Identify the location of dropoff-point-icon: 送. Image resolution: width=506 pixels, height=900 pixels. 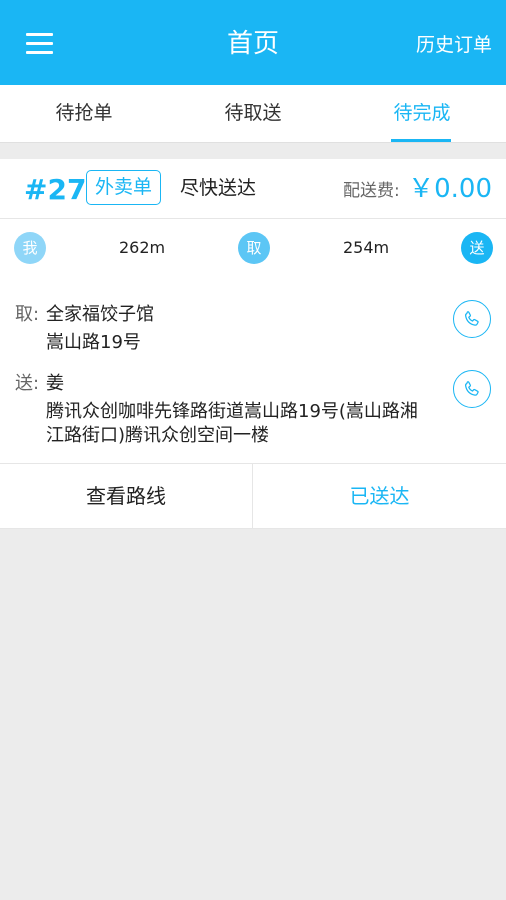
(477, 248).